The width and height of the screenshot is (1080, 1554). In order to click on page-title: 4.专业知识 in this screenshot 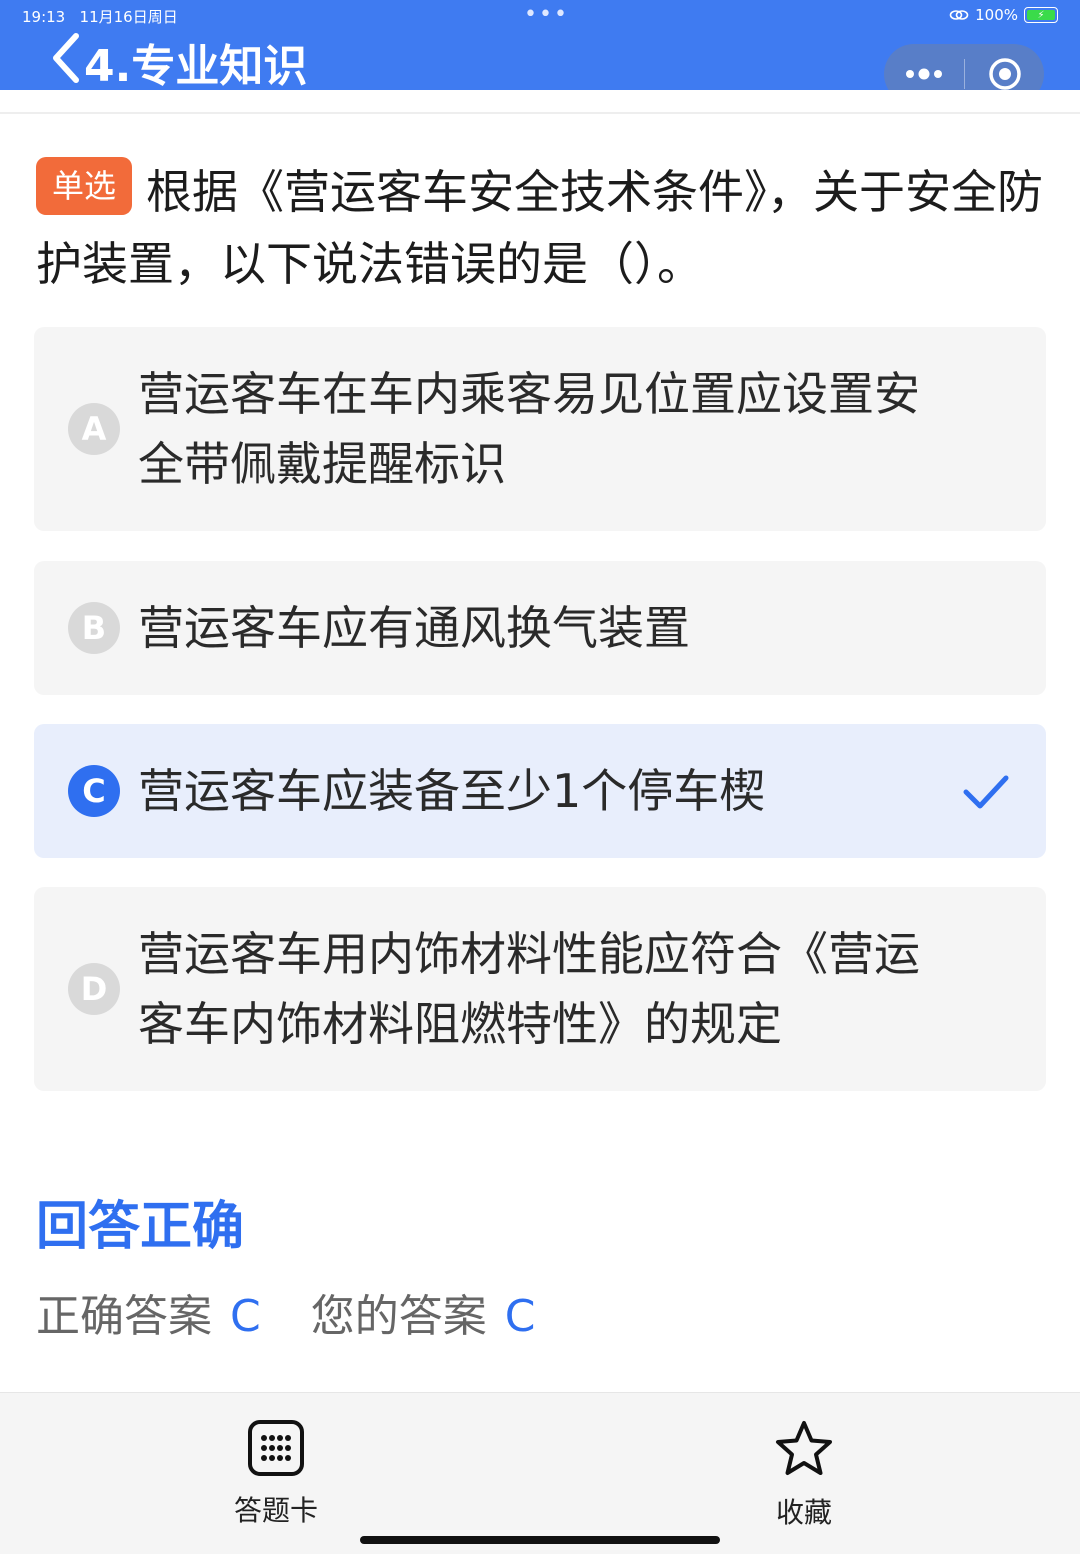, I will do `click(196, 66)`.